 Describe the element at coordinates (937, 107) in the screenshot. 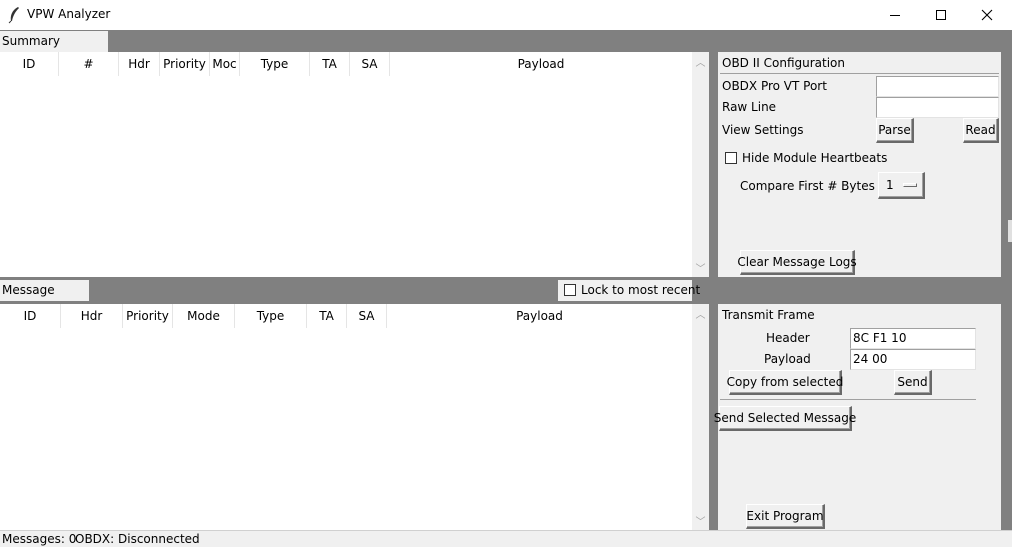

I see `raw-line-input` at that location.